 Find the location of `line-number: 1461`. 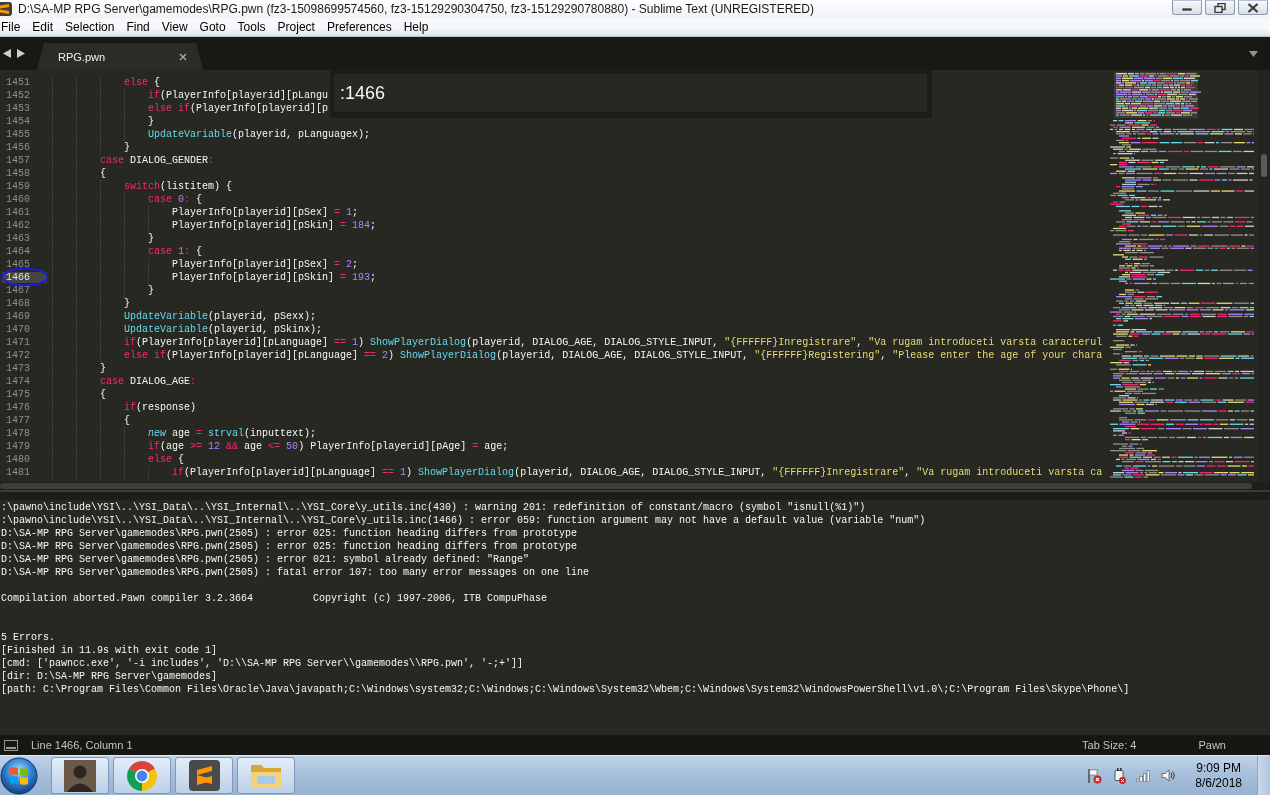

line-number: 1461 is located at coordinates (18, 212).